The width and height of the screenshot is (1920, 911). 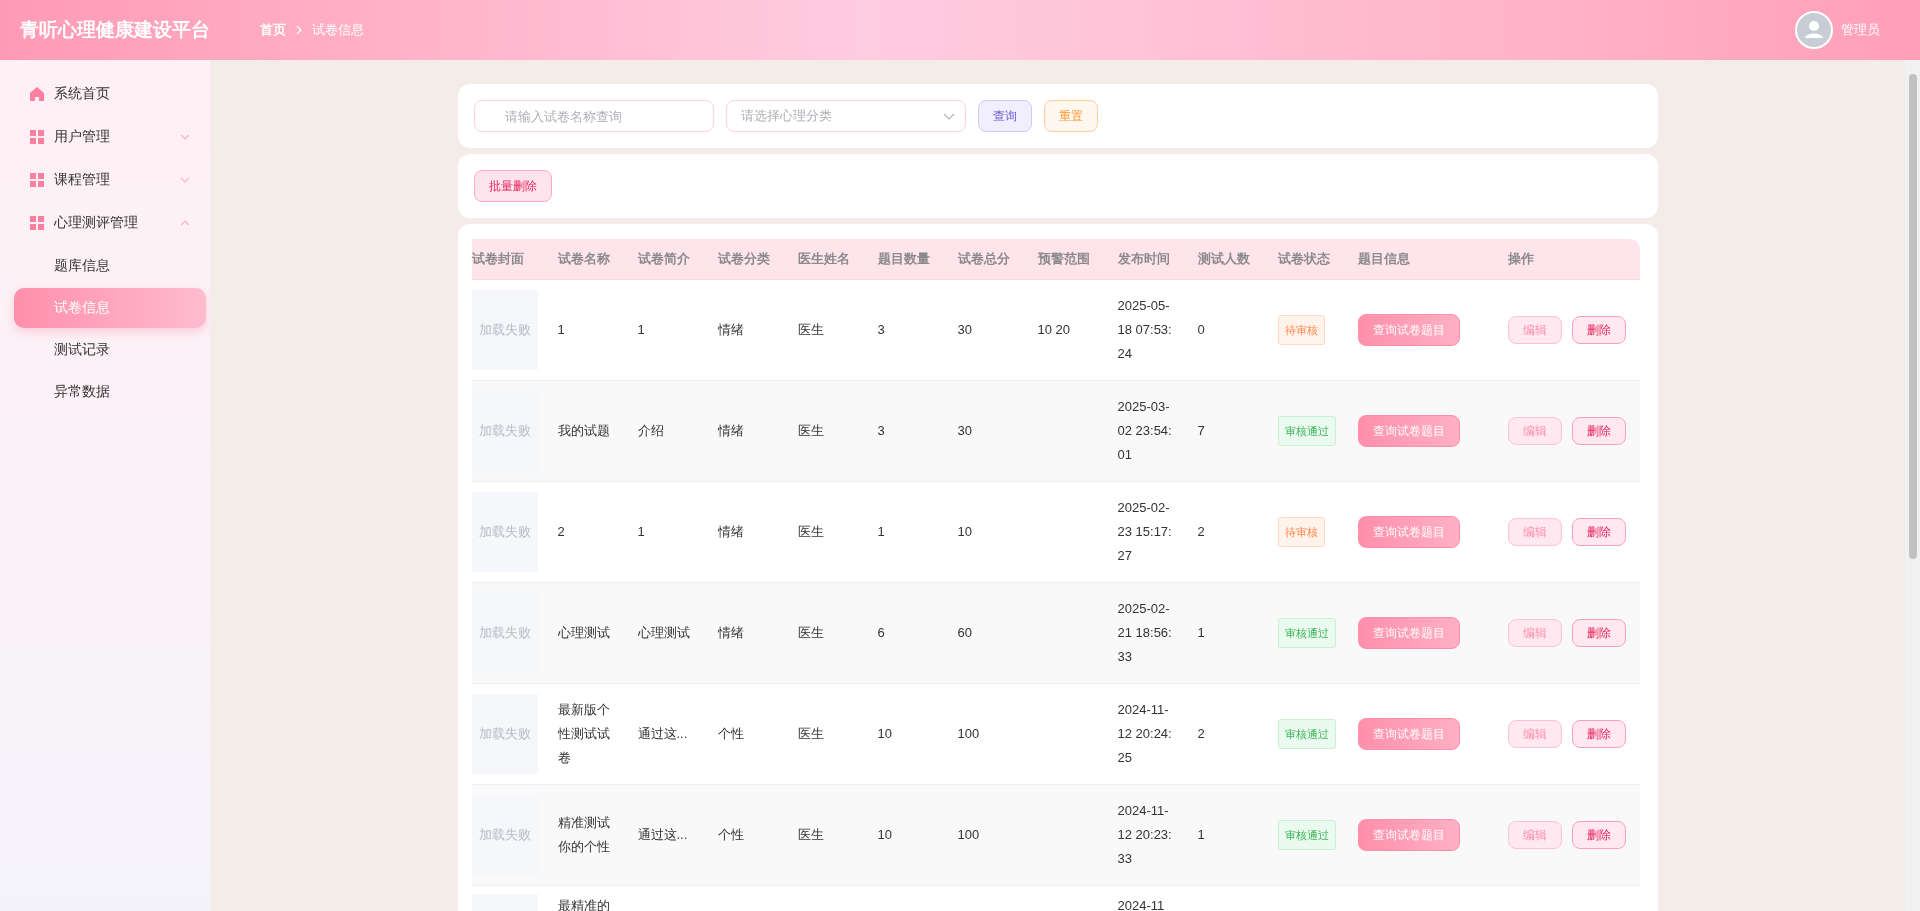 What do you see at coordinates (1814, 30) in the screenshot?
I see `avatar-icon` at bounding box center [1814, 30].